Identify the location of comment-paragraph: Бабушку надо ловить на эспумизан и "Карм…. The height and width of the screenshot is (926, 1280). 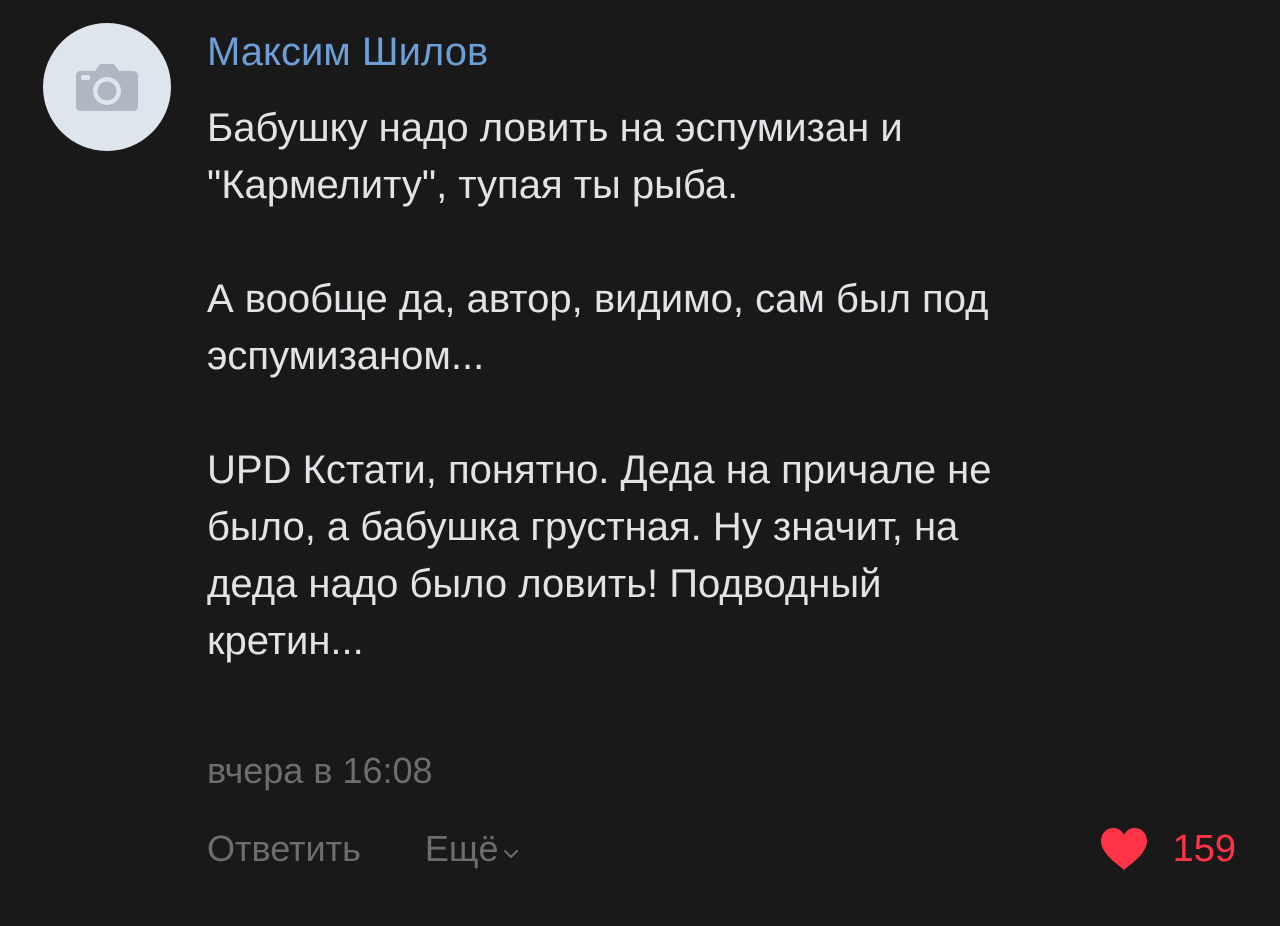
(555, 156).